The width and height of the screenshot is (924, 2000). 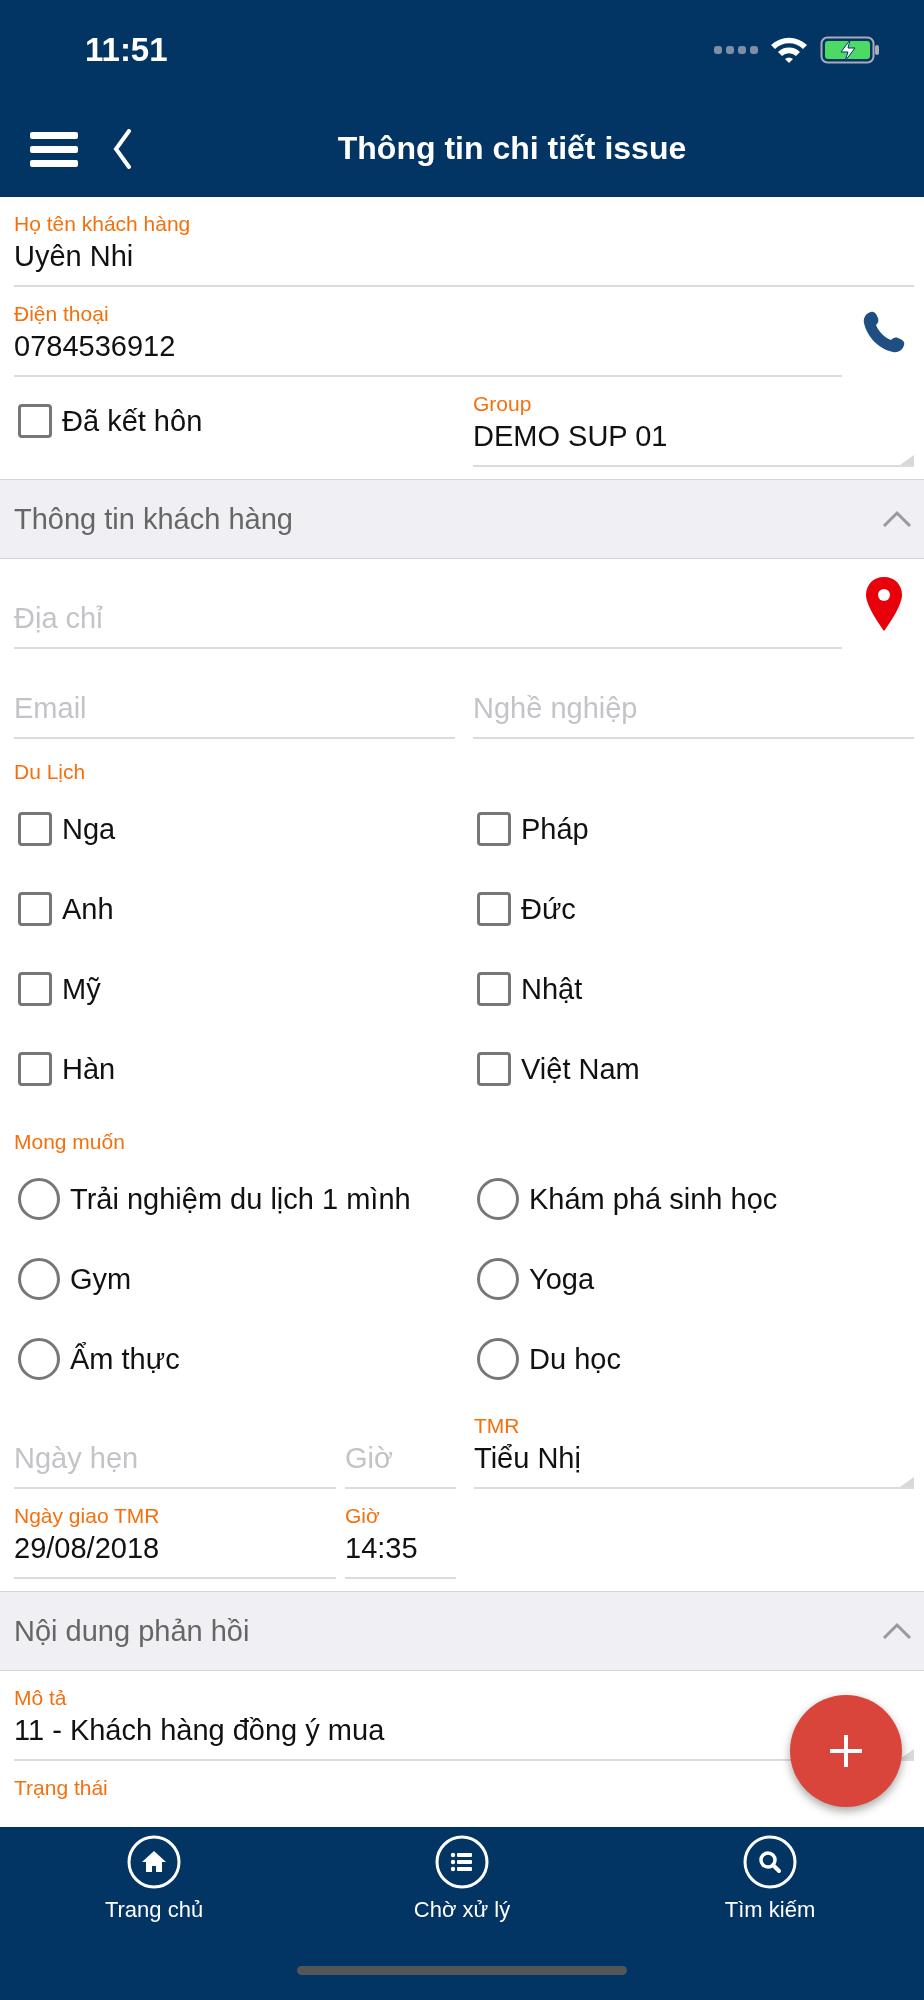 What do you see at coordinates (503, 404) in the screenshot?
I see `field-label: Group` at bounding box center [503, 404].